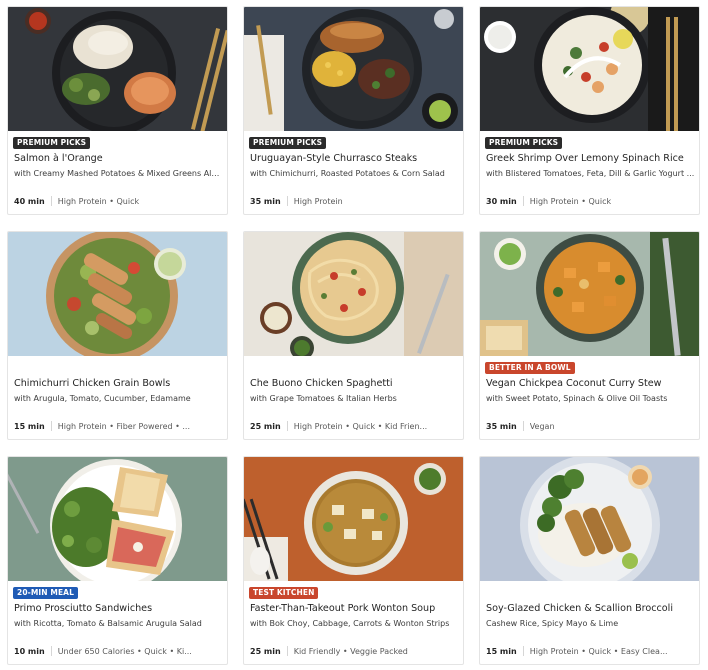 Image resolution: width=708 pixels, height=670 pixels. Describe the element at coordinates (45, 593) in the screenshot. I see `recipe-badge: 20-MIN MEAL` at that location.